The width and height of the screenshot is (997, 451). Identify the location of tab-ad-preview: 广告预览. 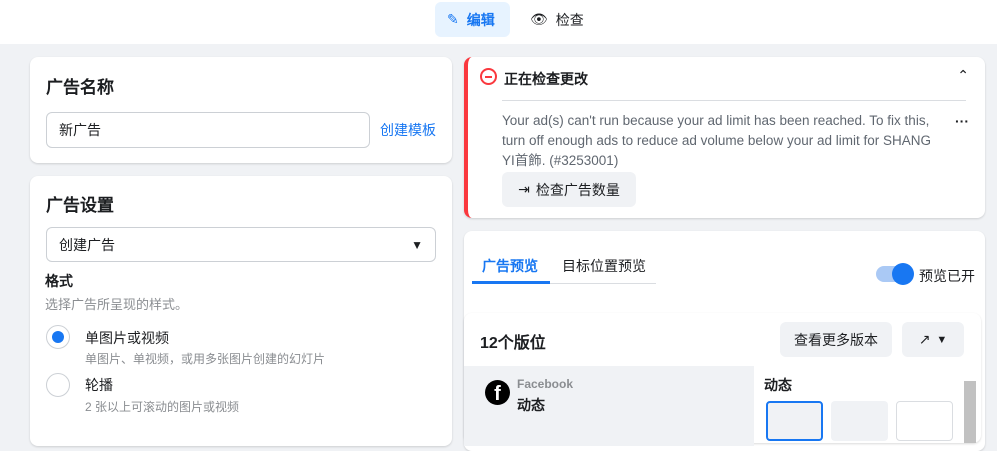
(510, 266).